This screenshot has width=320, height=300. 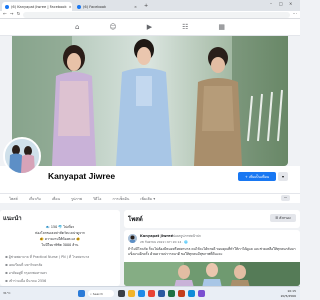 What do you see at coordinates (82, 176) in the screenshot?
I see `profile-name: Kanyapat Jiwree` at bounding box center [82, 176].